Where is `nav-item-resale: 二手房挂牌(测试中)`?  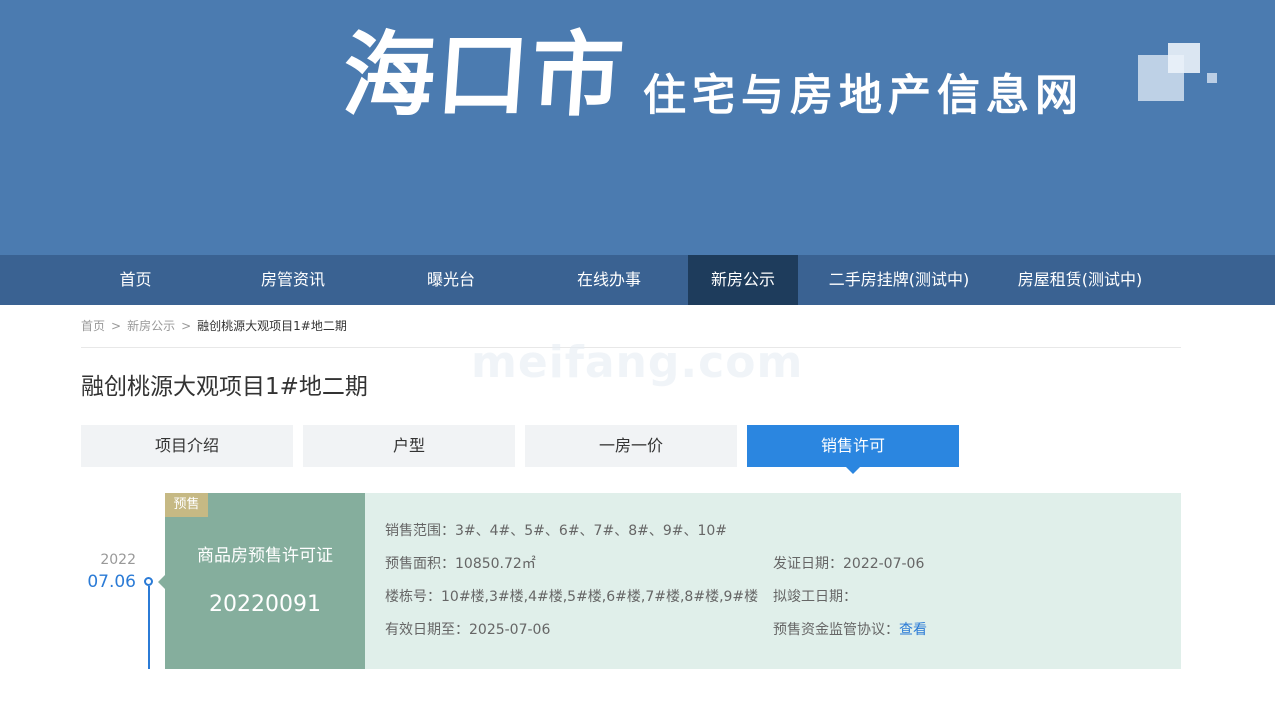
nav-item-resale: 二手房挂牌(测试中) is located at coordinates (899, 280).